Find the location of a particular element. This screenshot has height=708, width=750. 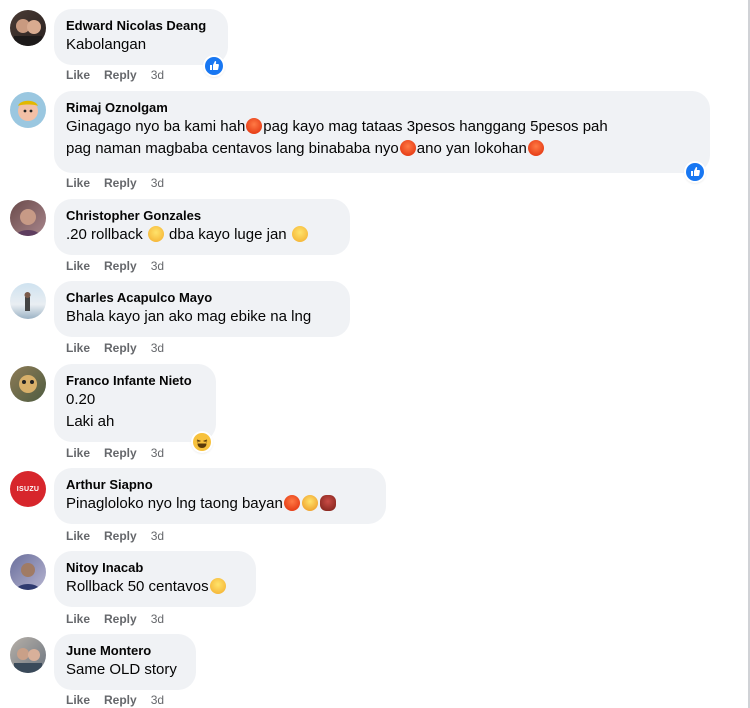

comment-bubble: Edward Nicolas Deang Kabolangan is located at coordinates (141, 37).